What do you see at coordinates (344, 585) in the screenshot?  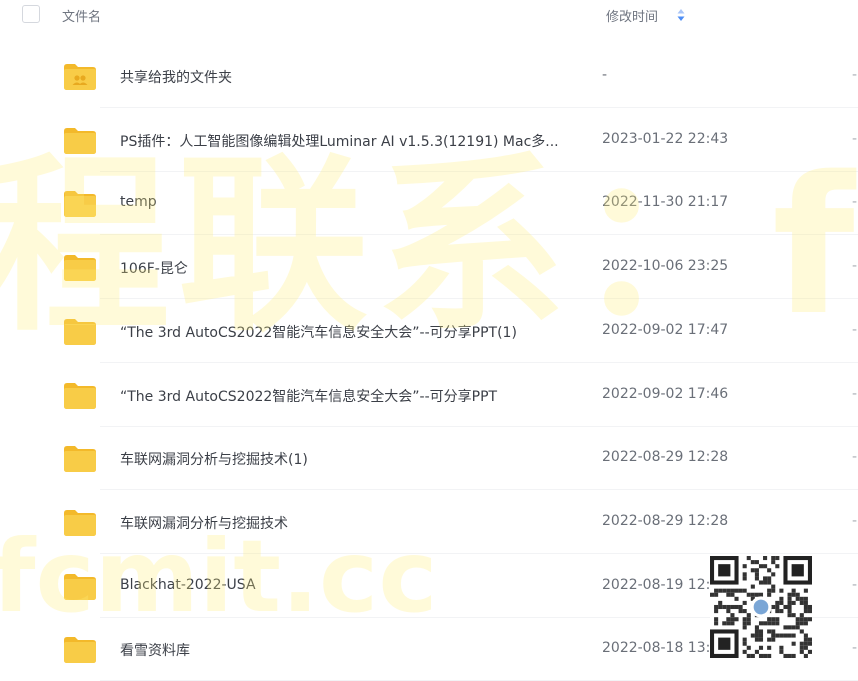 I see `file-name: Blackhat-2022-USA` at bounding box center [344, 585].